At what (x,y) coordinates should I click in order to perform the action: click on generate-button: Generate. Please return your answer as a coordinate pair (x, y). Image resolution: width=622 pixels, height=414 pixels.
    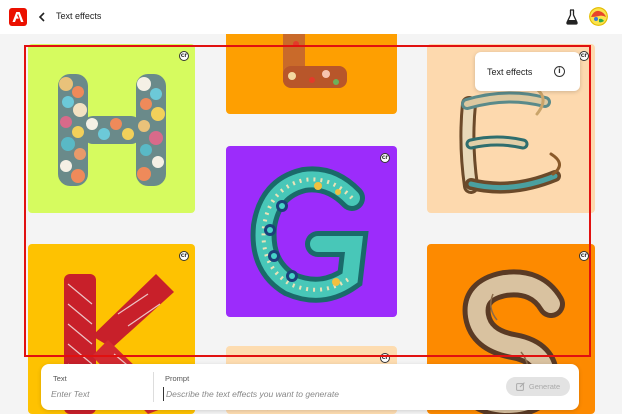
    Looking at the image, I should click on (538, 386).